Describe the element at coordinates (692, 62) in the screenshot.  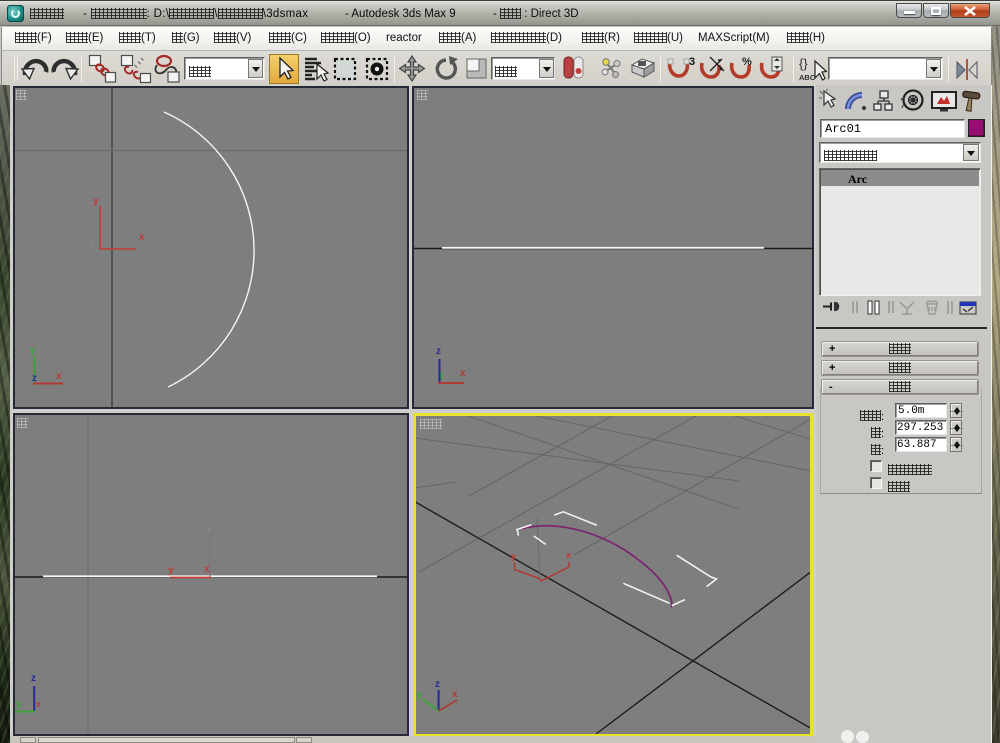
I see `svg-text: 3` at that location.